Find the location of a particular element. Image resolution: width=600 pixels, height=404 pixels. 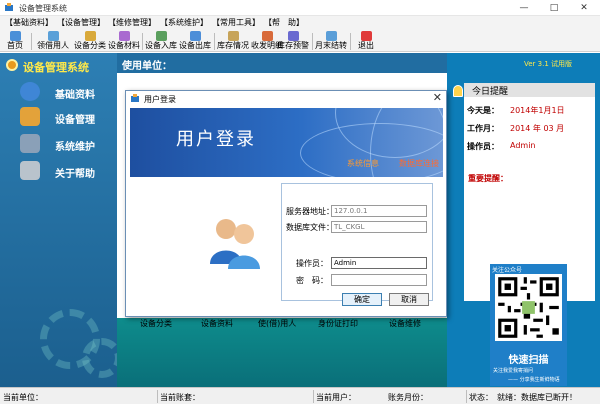

menu-help: 【帮 助】 is located at coordinates (284, 22).